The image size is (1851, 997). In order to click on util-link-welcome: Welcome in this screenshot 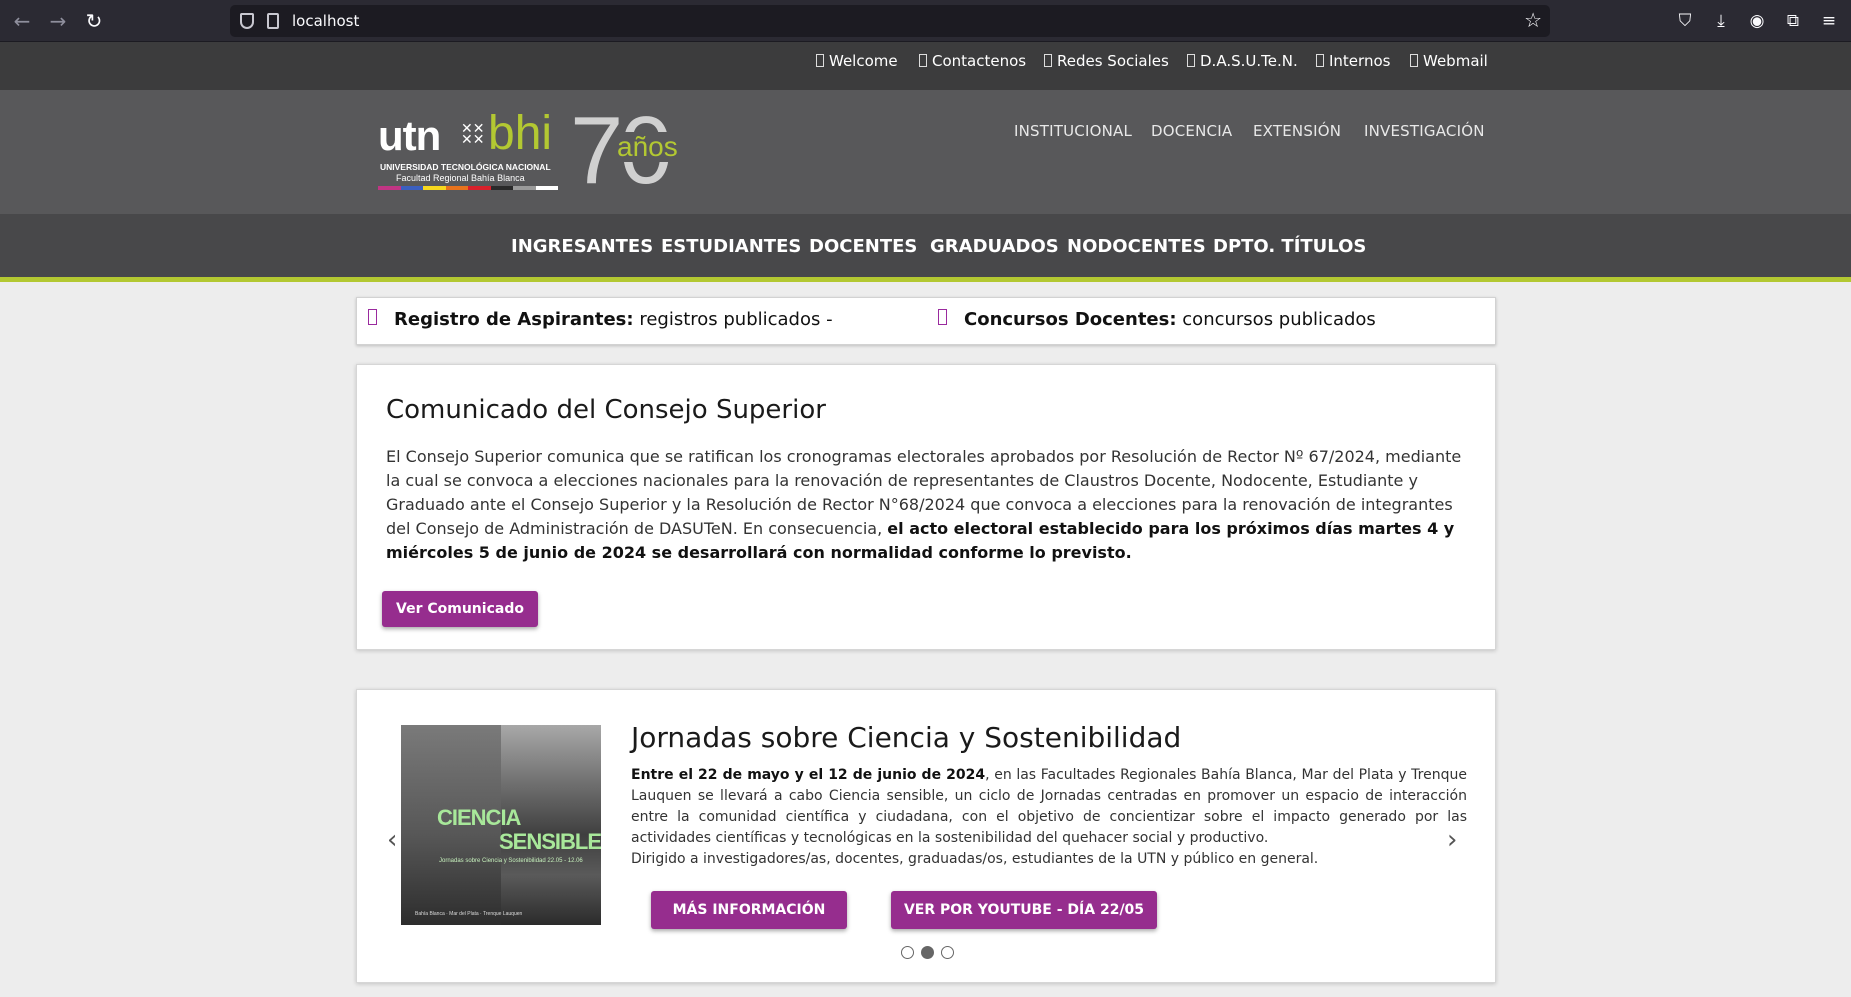, I will do `click(857, 61)`.